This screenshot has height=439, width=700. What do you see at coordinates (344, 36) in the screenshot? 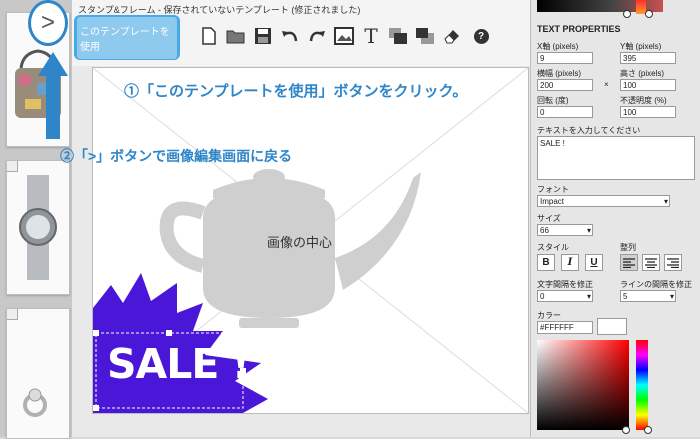
I see `image-icon` at bounding box center [344, 36].